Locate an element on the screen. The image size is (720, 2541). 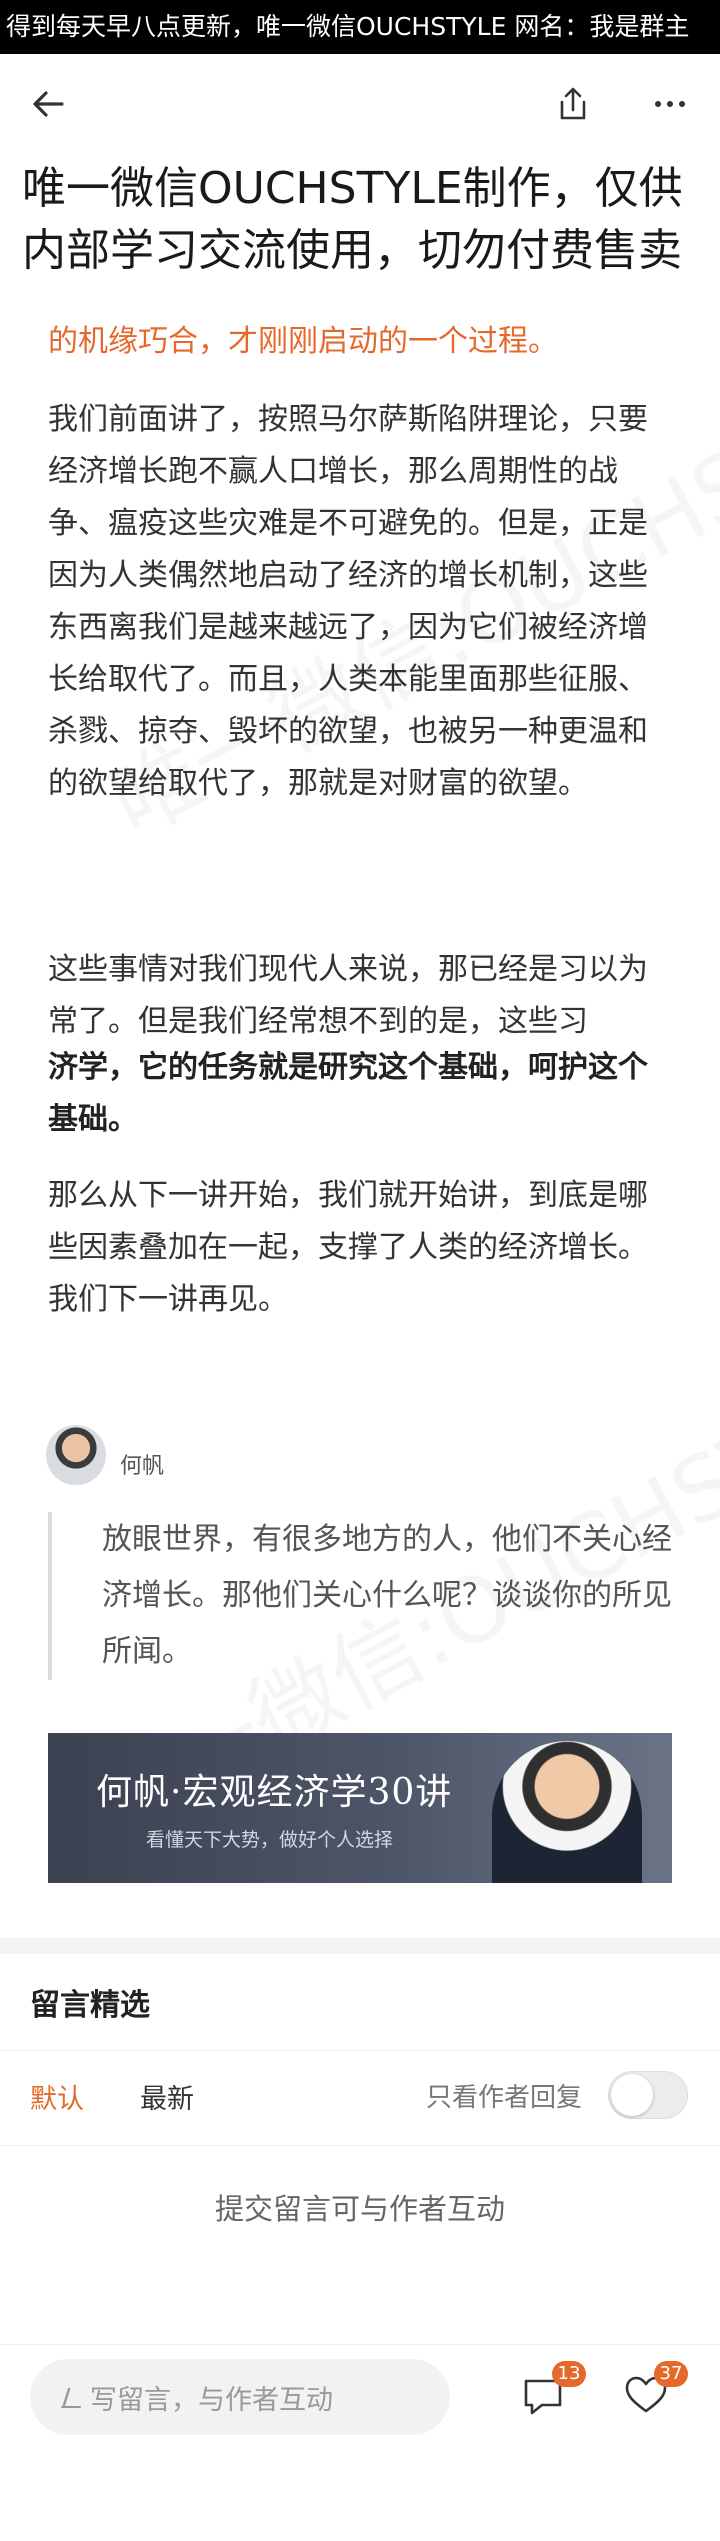
more-icon is located at coordinates (670, 104).